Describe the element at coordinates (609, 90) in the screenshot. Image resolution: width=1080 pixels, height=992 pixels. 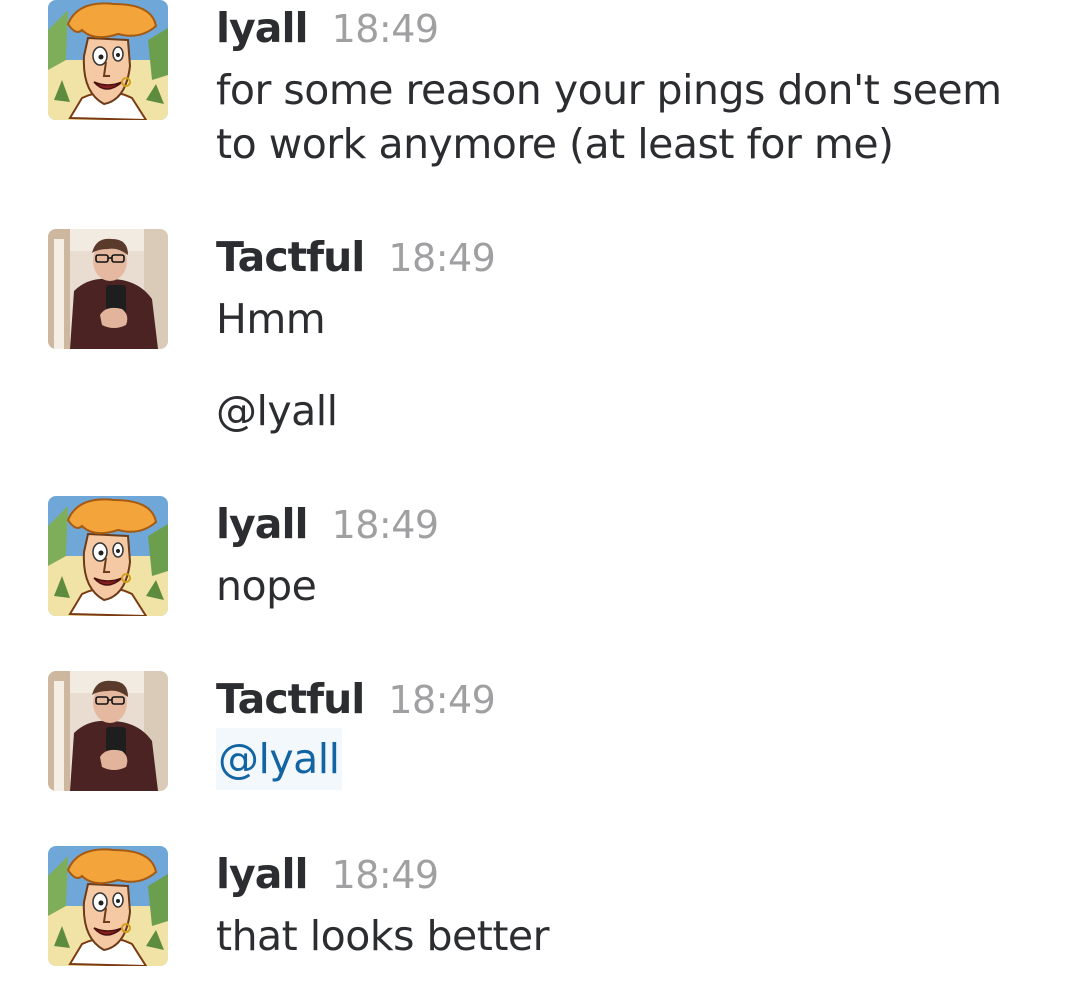
I see `message-text-line: for some reason your pings don't seem` at that location.